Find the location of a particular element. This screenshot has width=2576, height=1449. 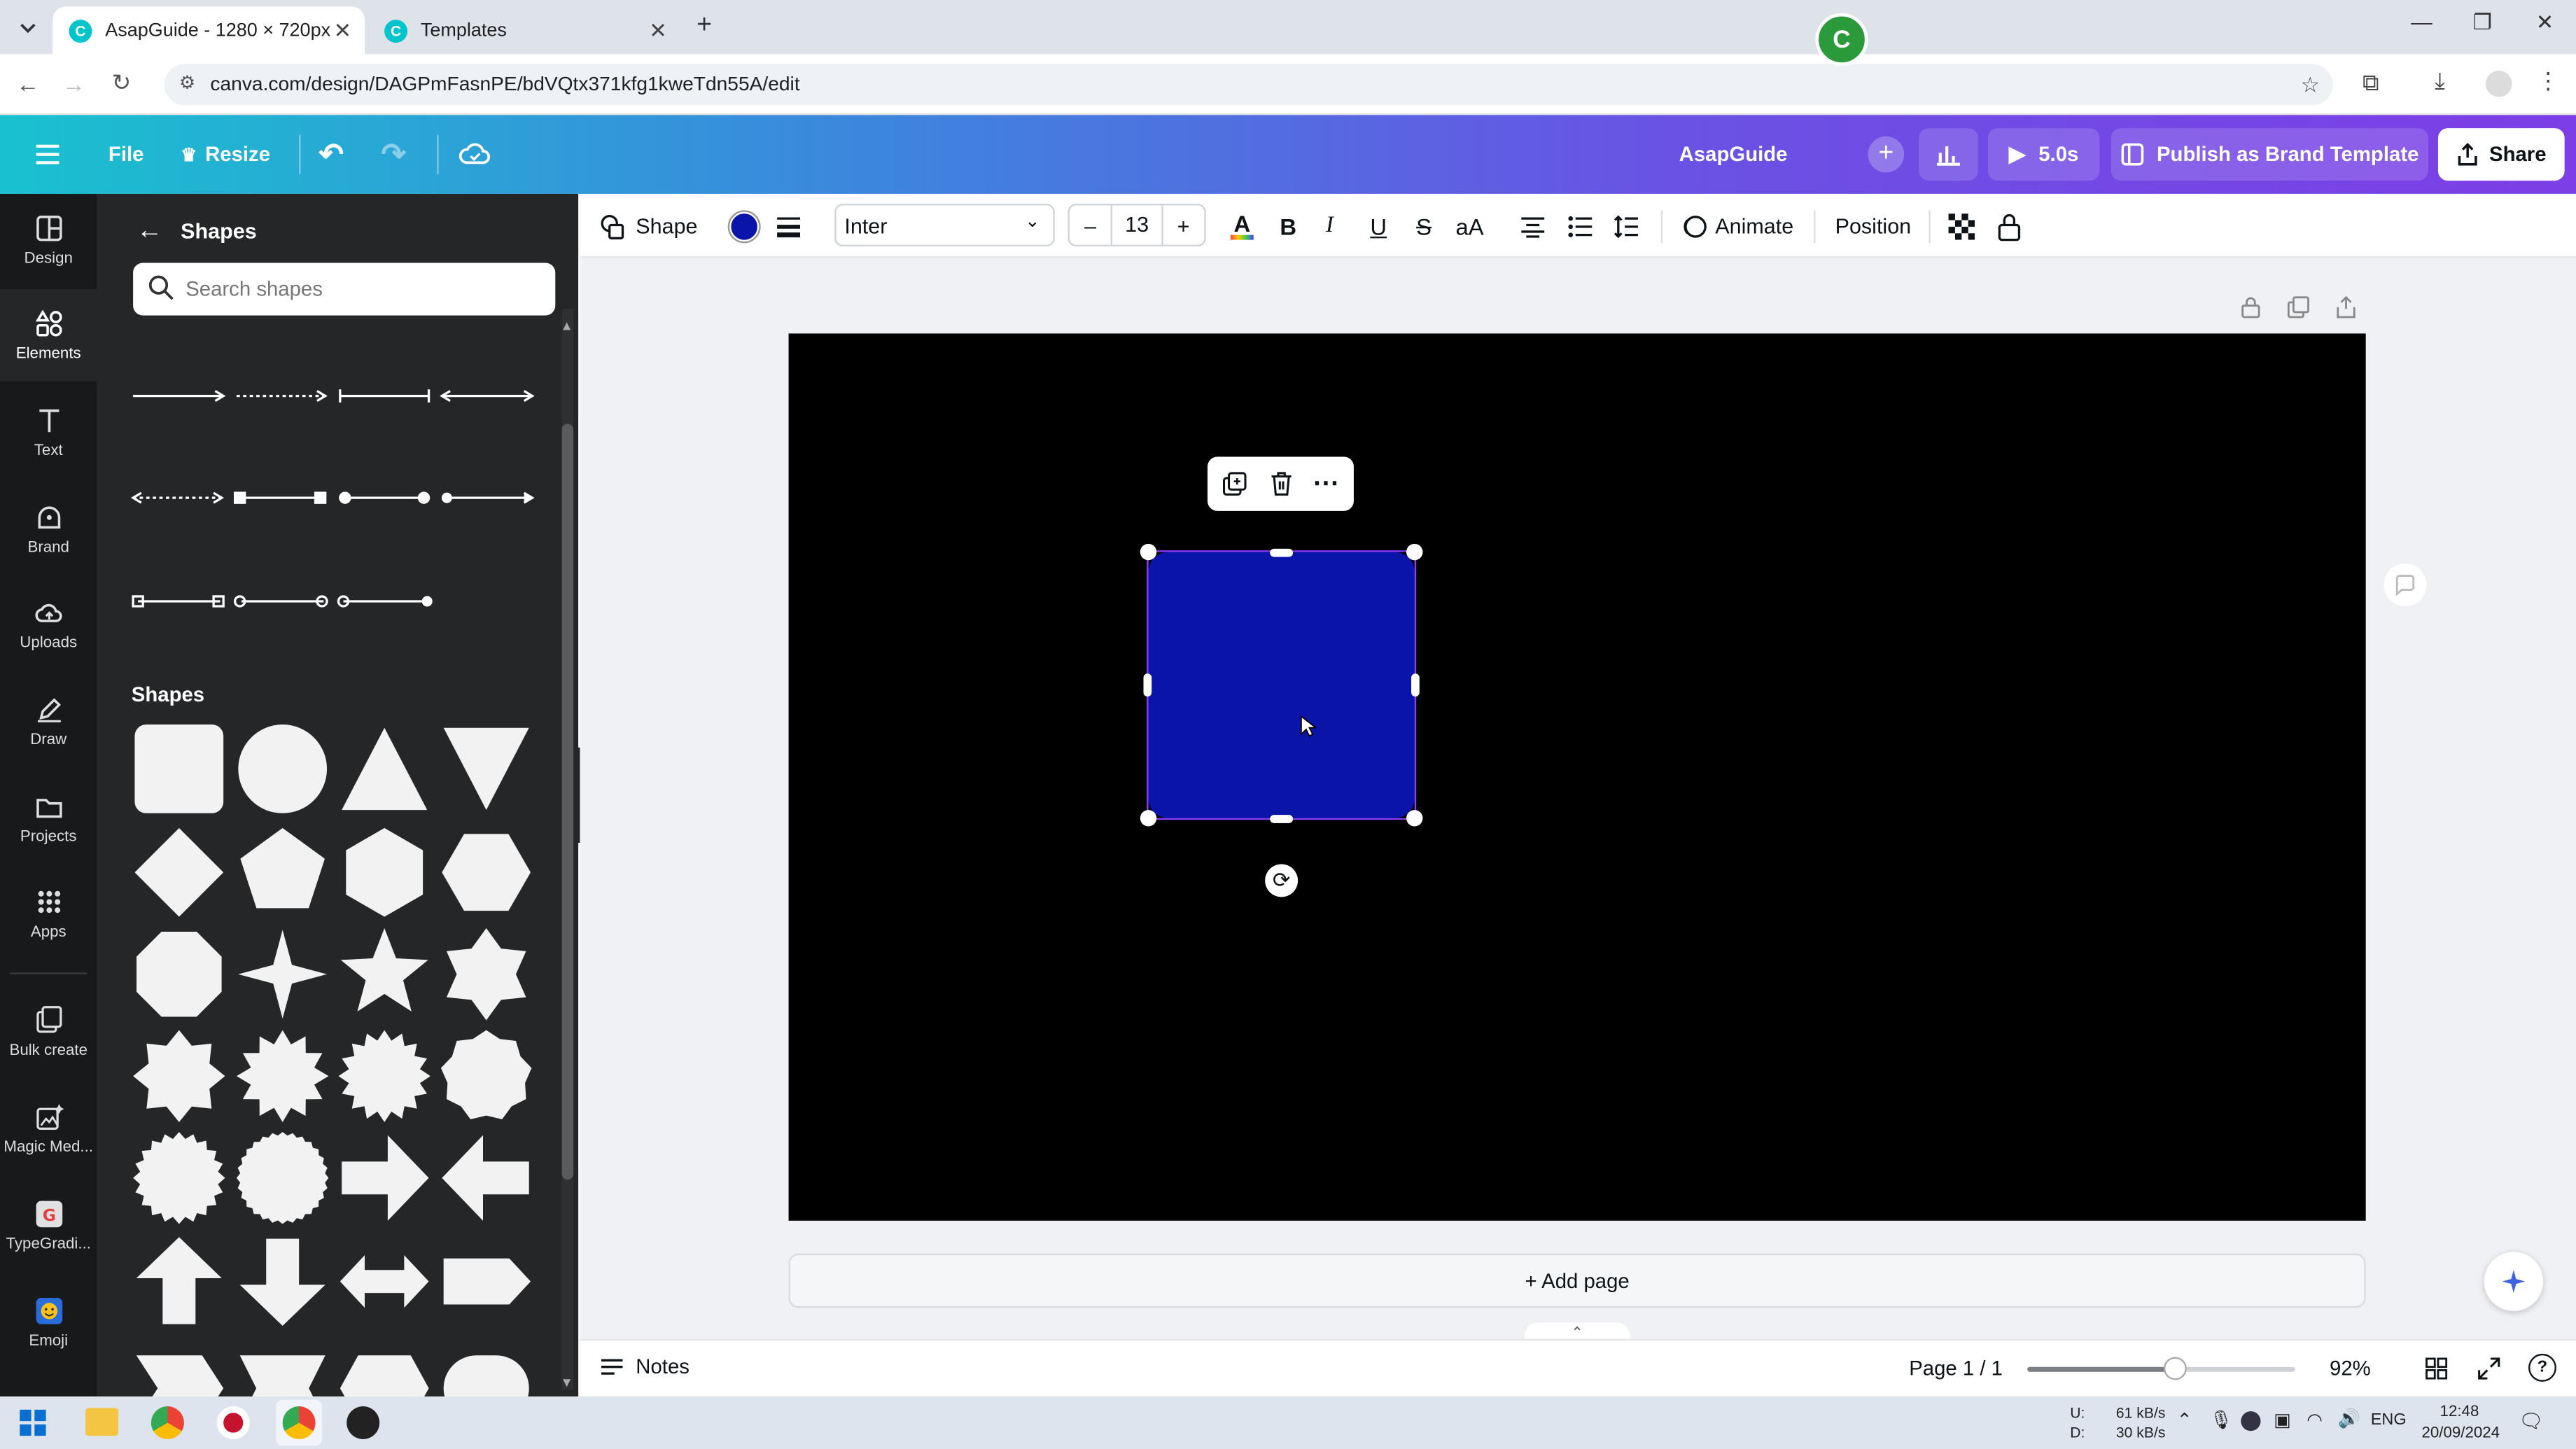

page-indicator: Page 1 / 1 is located at coordinates (1956, 1368).